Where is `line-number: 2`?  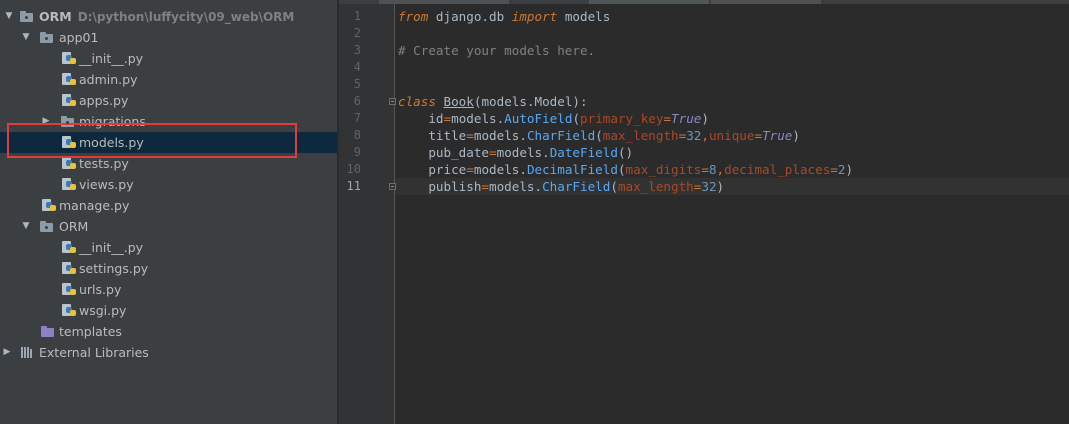 line-number: 2 is located at coordinates (357, 33).